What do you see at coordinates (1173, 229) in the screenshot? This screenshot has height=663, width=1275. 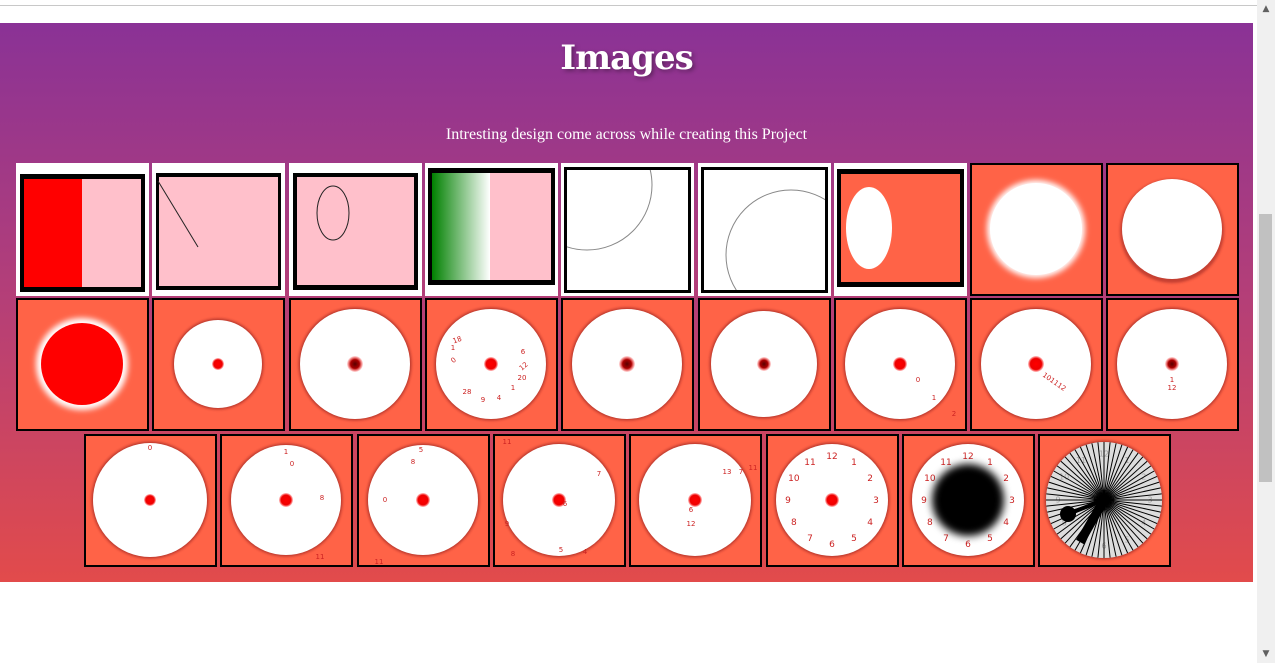 I see `gallery-image-9-graphic` at bounding box center [1173, 229].